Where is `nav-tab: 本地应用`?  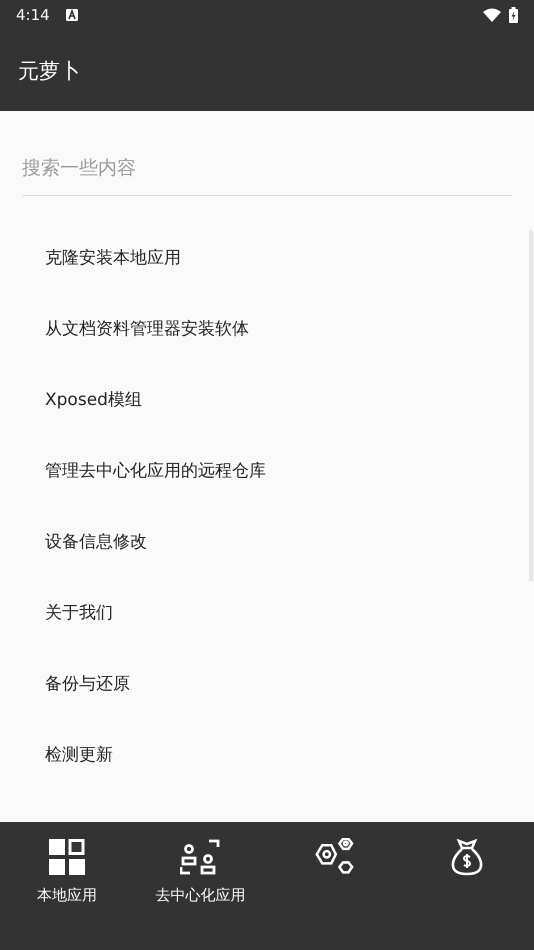 nav-tab: 本地应用 is located at coordinates (67, 871).